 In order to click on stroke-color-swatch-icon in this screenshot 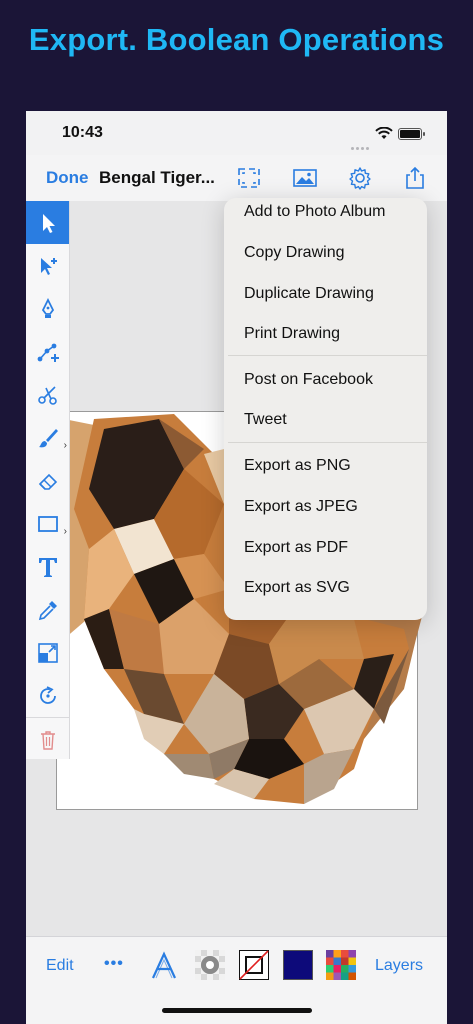, I will do `click(254, 965)`.